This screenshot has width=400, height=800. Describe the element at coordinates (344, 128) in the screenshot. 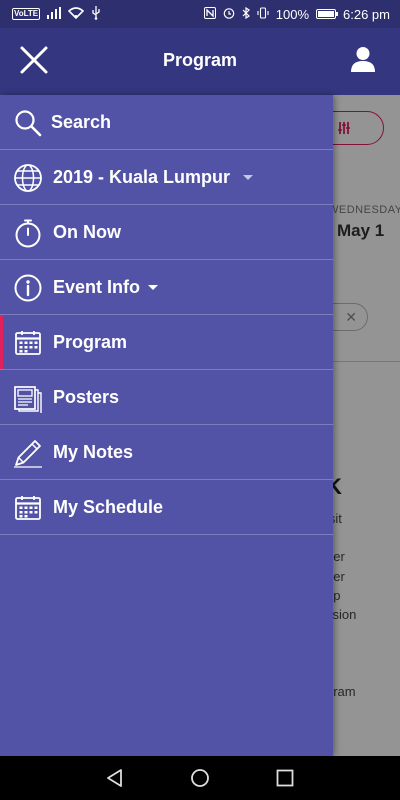

I see `filter-icon` at that location.